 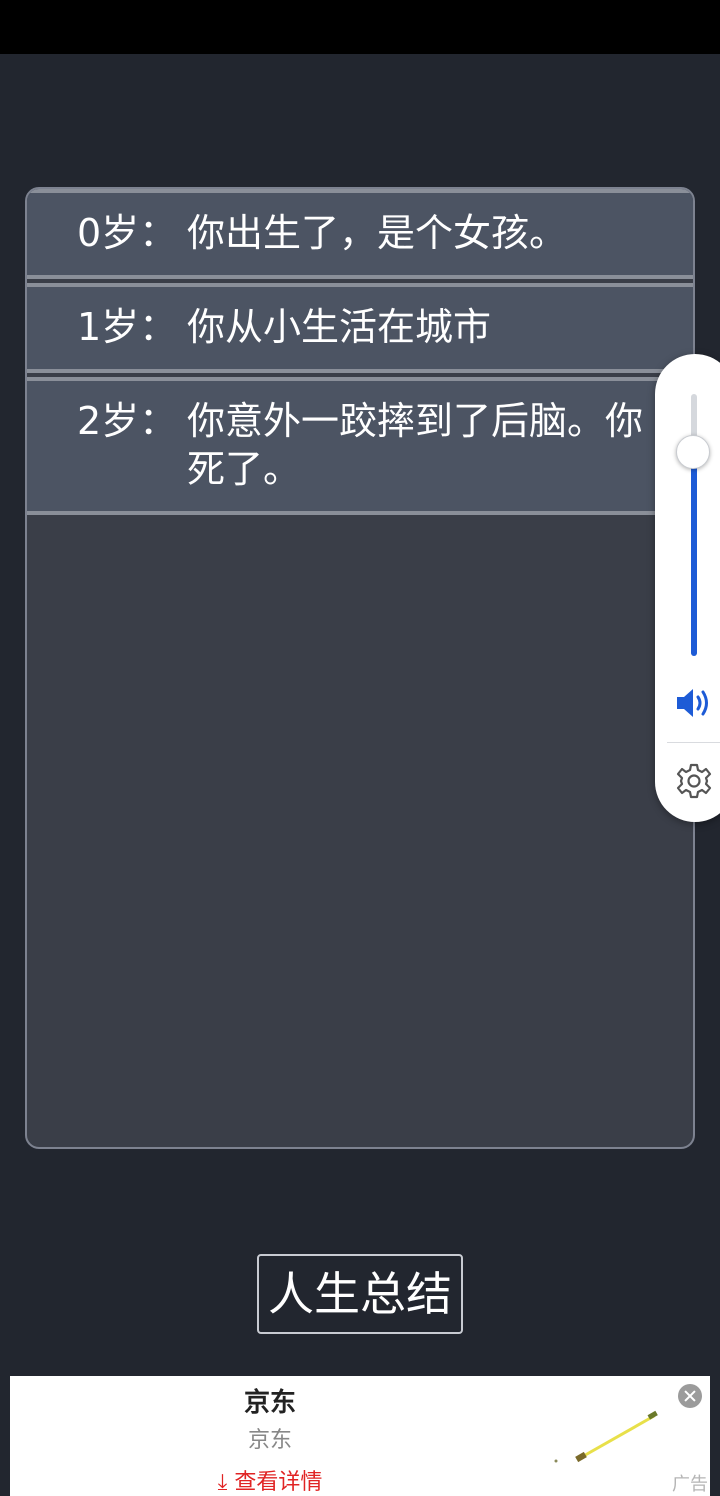 I want to click on ad-title: 京东, so click(x=269, y=1403).